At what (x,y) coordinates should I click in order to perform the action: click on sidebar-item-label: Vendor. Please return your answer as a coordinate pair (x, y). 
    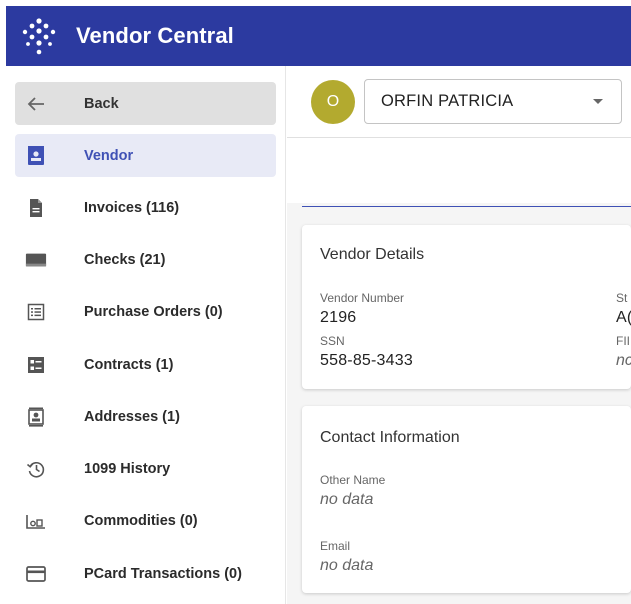
    Looking at the image, I should click on (109, 155).